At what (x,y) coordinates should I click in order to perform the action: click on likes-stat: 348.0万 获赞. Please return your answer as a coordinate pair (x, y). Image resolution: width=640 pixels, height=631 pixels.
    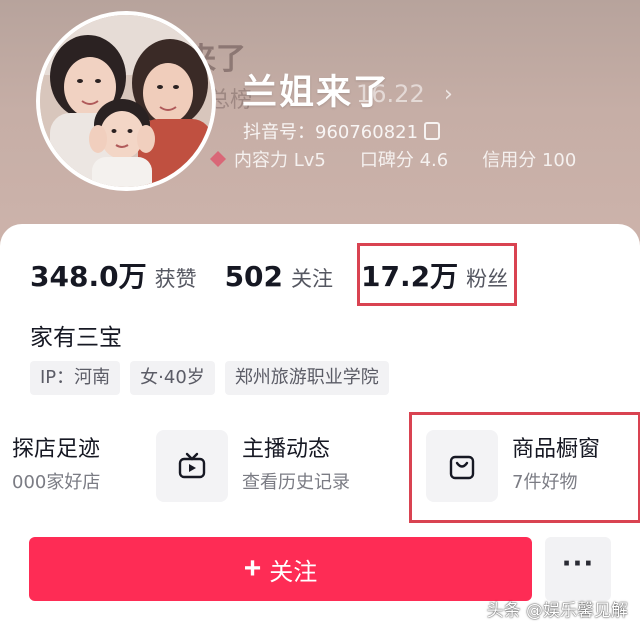
    Looking at the image, I should click on (113, 275).